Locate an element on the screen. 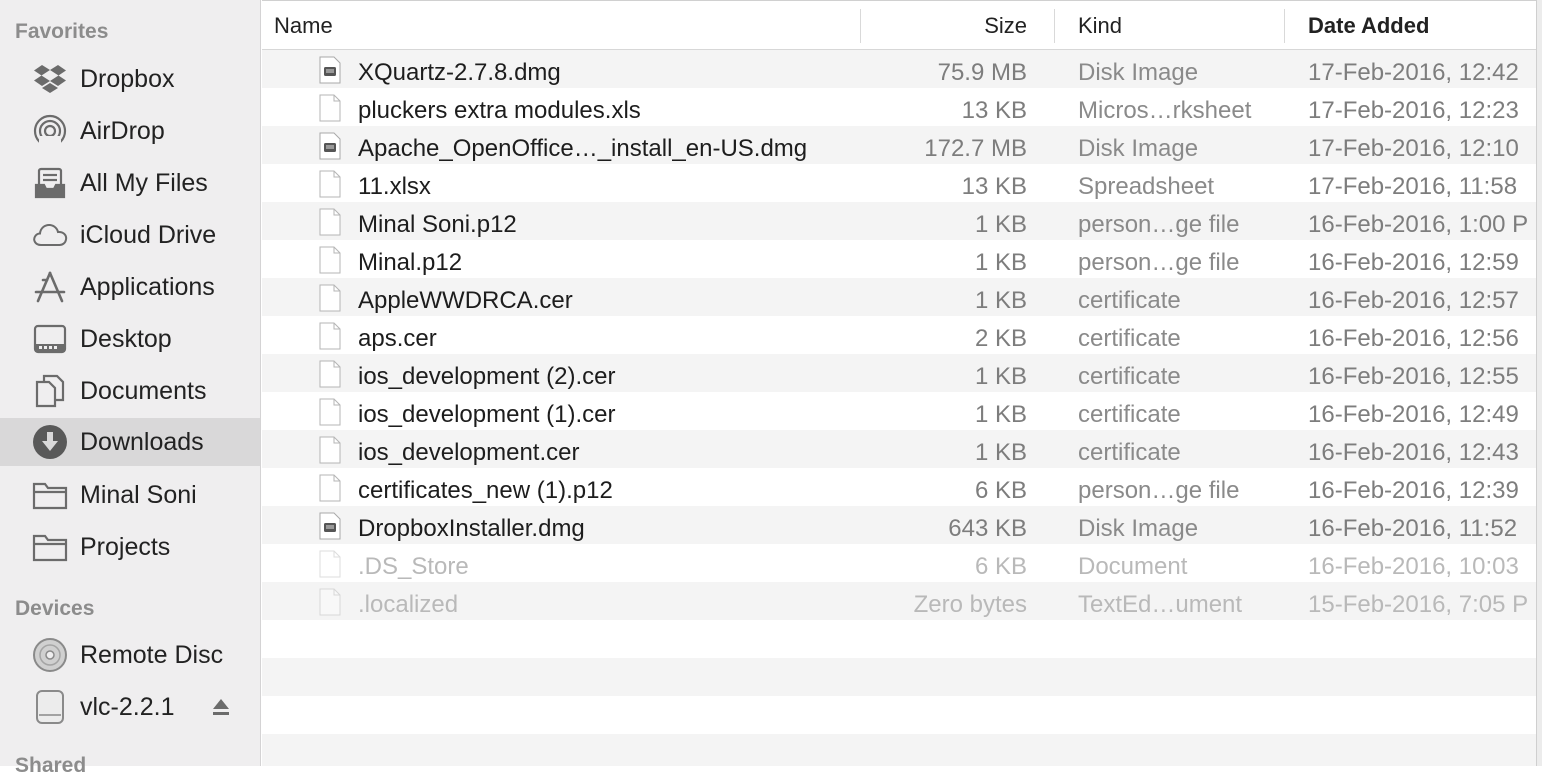 This screenshot has width=1542, height=778. file-name-cell: pluckers extra modules.xls is located at coordinates (499, 110).